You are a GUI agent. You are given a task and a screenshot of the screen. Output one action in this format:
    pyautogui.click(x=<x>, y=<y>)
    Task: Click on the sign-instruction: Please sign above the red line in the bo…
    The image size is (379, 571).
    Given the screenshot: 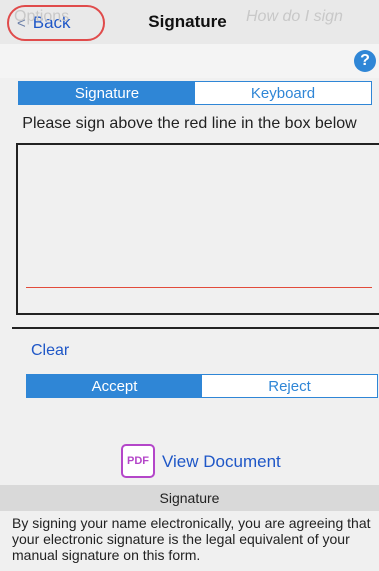 What is the action you would take?
    pyautogui.click(x=189, y=123)
    